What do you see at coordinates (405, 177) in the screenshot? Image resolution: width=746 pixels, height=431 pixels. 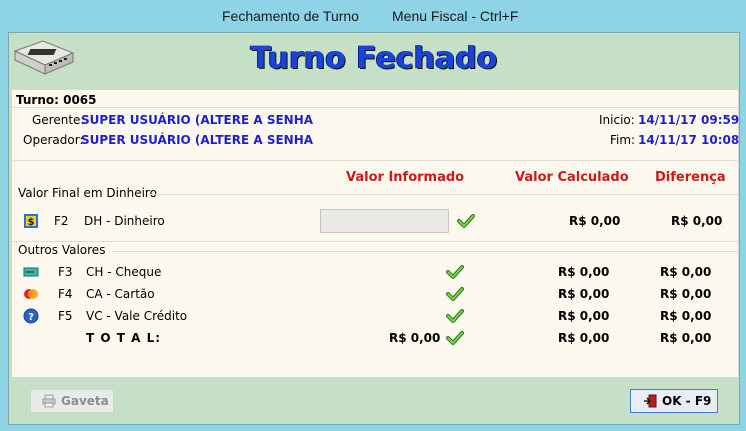 I see `col-header-informado: Valor Informado` at bounding box center [405, 177].